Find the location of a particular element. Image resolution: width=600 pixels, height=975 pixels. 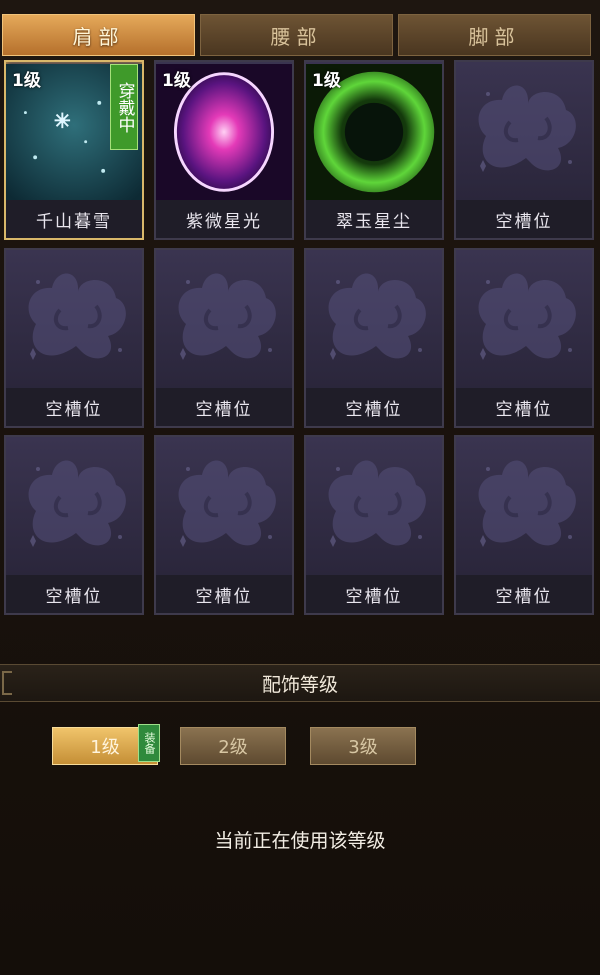

accessory-slot: 1级 穿戴中千山暮雪 is located at coordinates (74, 150).